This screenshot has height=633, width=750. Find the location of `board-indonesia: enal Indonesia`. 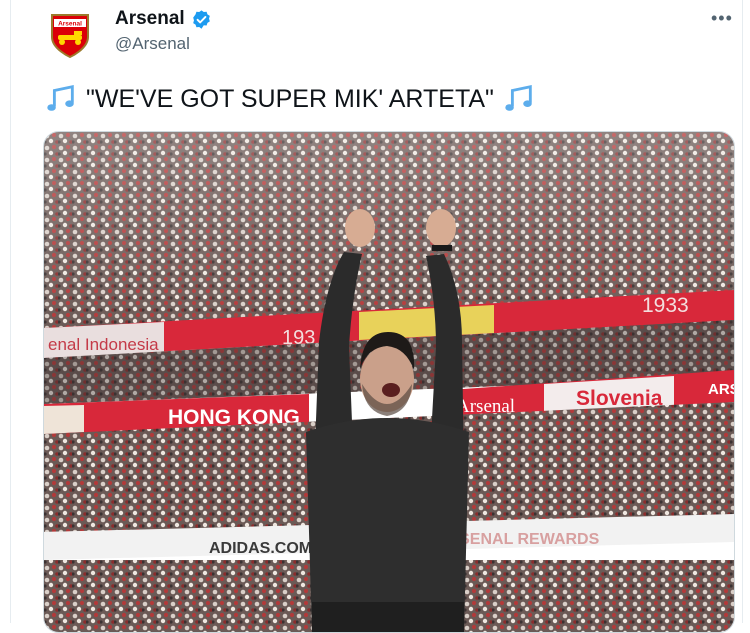

board-indonesia: enal Indonesia is located at coordinates (103, 344).